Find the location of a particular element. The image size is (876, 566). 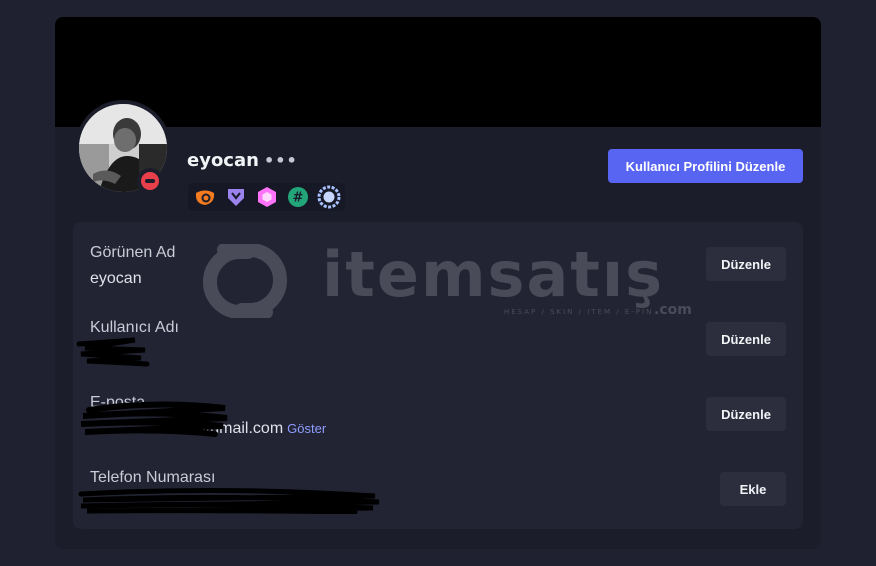

hashtag-icon: # is located at coordinates (297, 197).